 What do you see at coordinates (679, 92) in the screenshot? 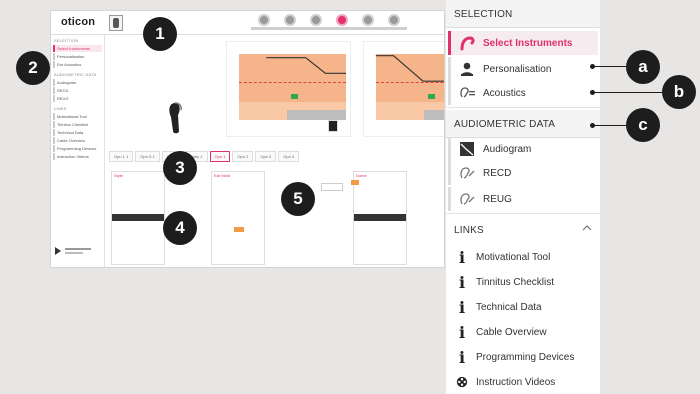
I see `badge-b: b` at bounding box center [679, 92].